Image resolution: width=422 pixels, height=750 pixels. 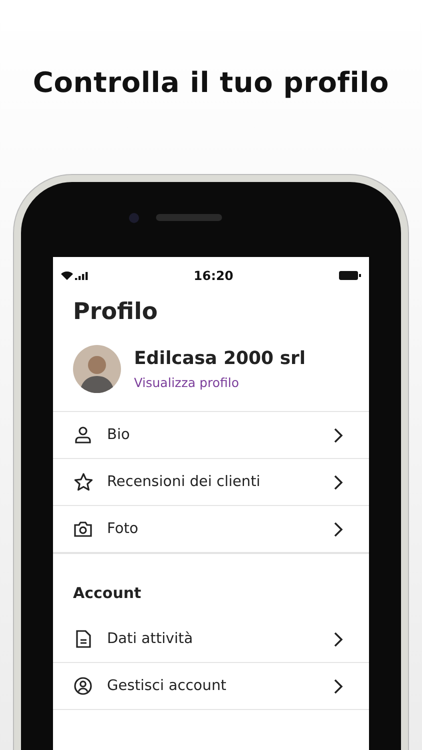 What do you see at coordinates (119, 435) in the screenshot?
I see `menu-label: Bio` at bounding box center [119, 435].